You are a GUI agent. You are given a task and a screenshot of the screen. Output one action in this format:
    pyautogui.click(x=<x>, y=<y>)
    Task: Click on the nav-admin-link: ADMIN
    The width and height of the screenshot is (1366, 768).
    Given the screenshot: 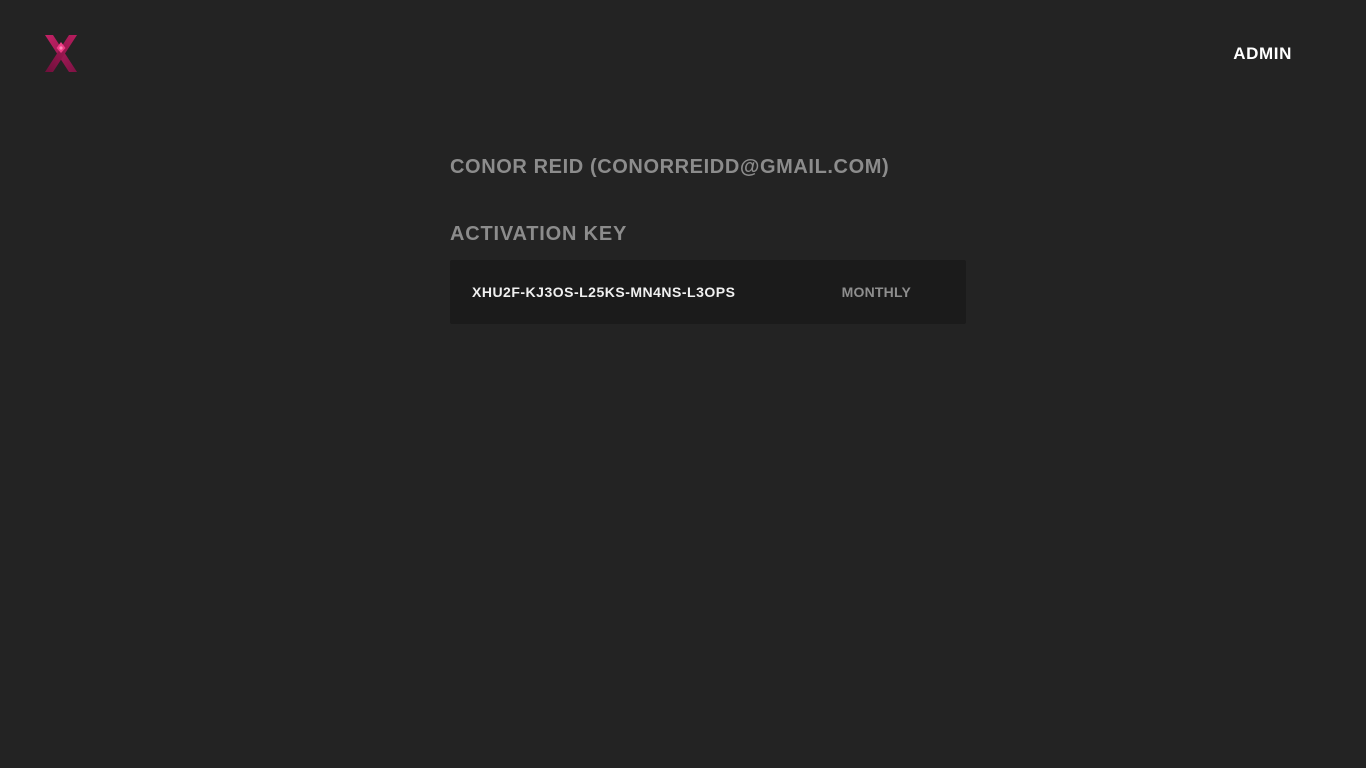 What is the action you would take?
    pyautogui.click(x=1262, y=54)
    